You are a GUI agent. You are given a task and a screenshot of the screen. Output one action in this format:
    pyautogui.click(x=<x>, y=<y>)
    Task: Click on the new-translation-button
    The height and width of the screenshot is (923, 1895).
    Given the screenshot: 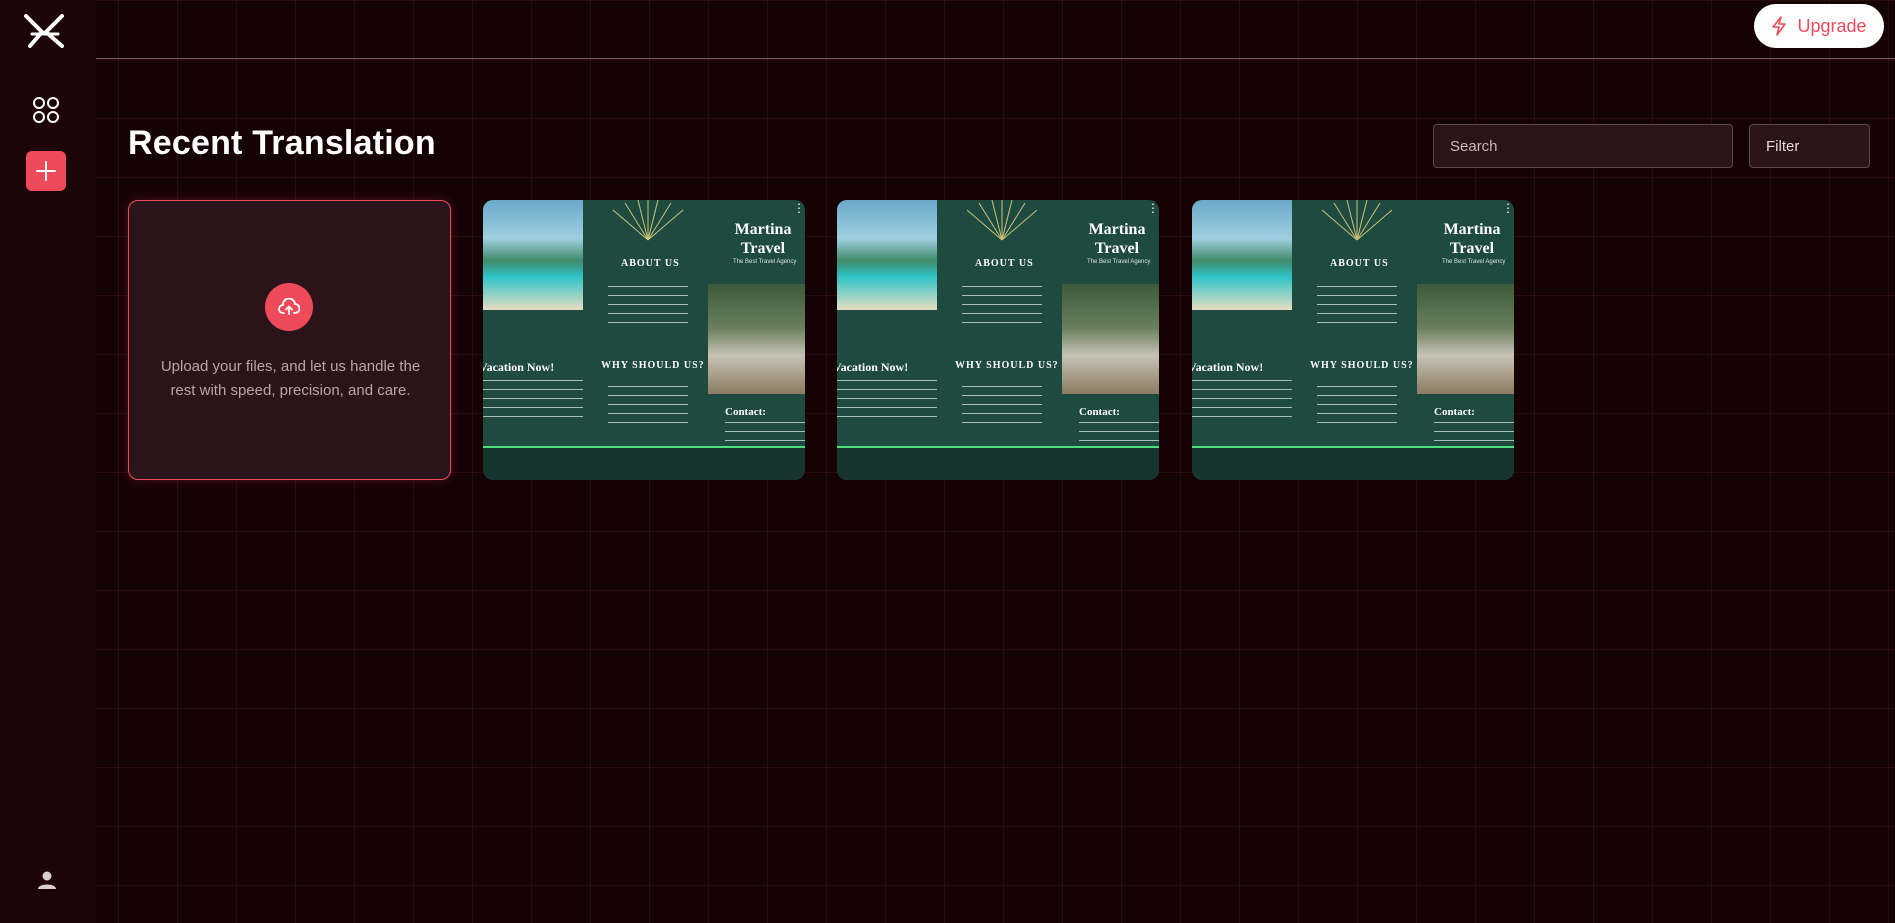 What is the action you would take?
    pyautogui.click(x=46, y=171)
    